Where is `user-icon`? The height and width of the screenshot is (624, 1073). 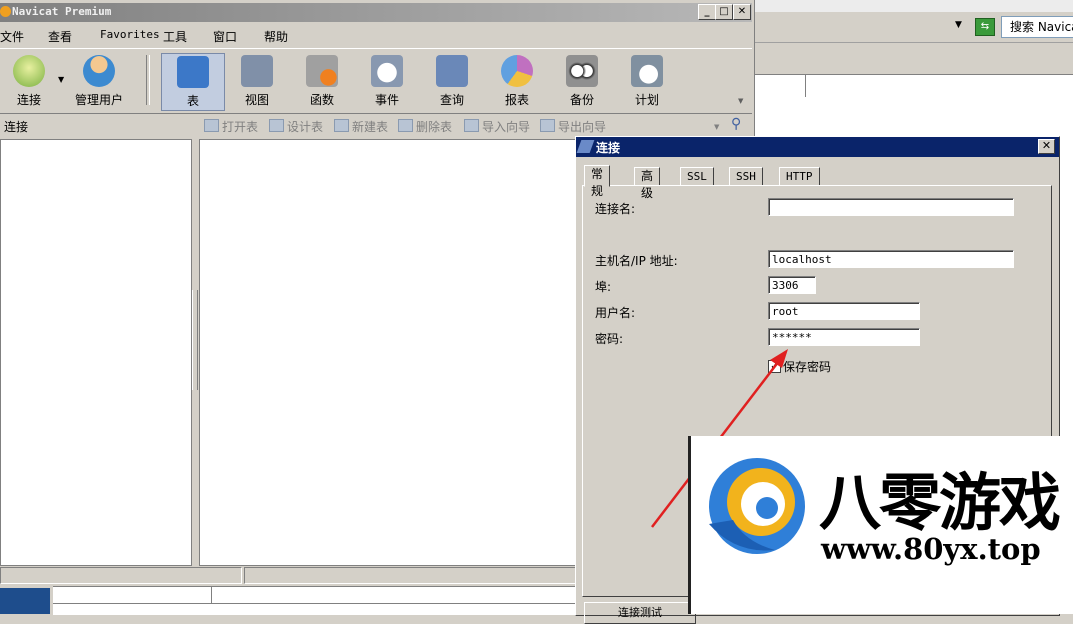
user-icon is located at coordinates (99, 71).